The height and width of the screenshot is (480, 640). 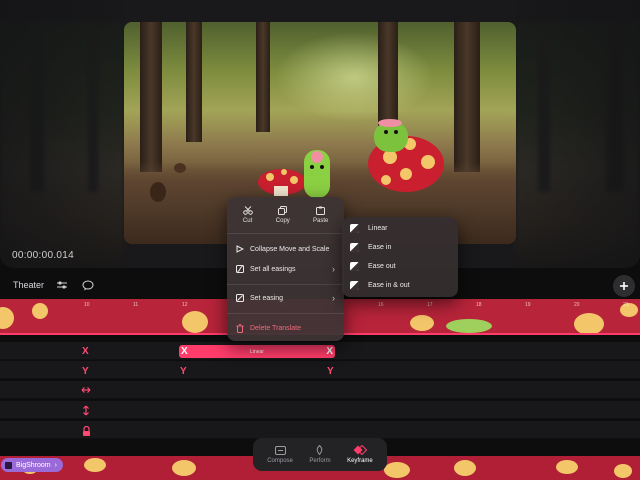 I want to click on clip-end-x: X, so click(x=329, y=351).